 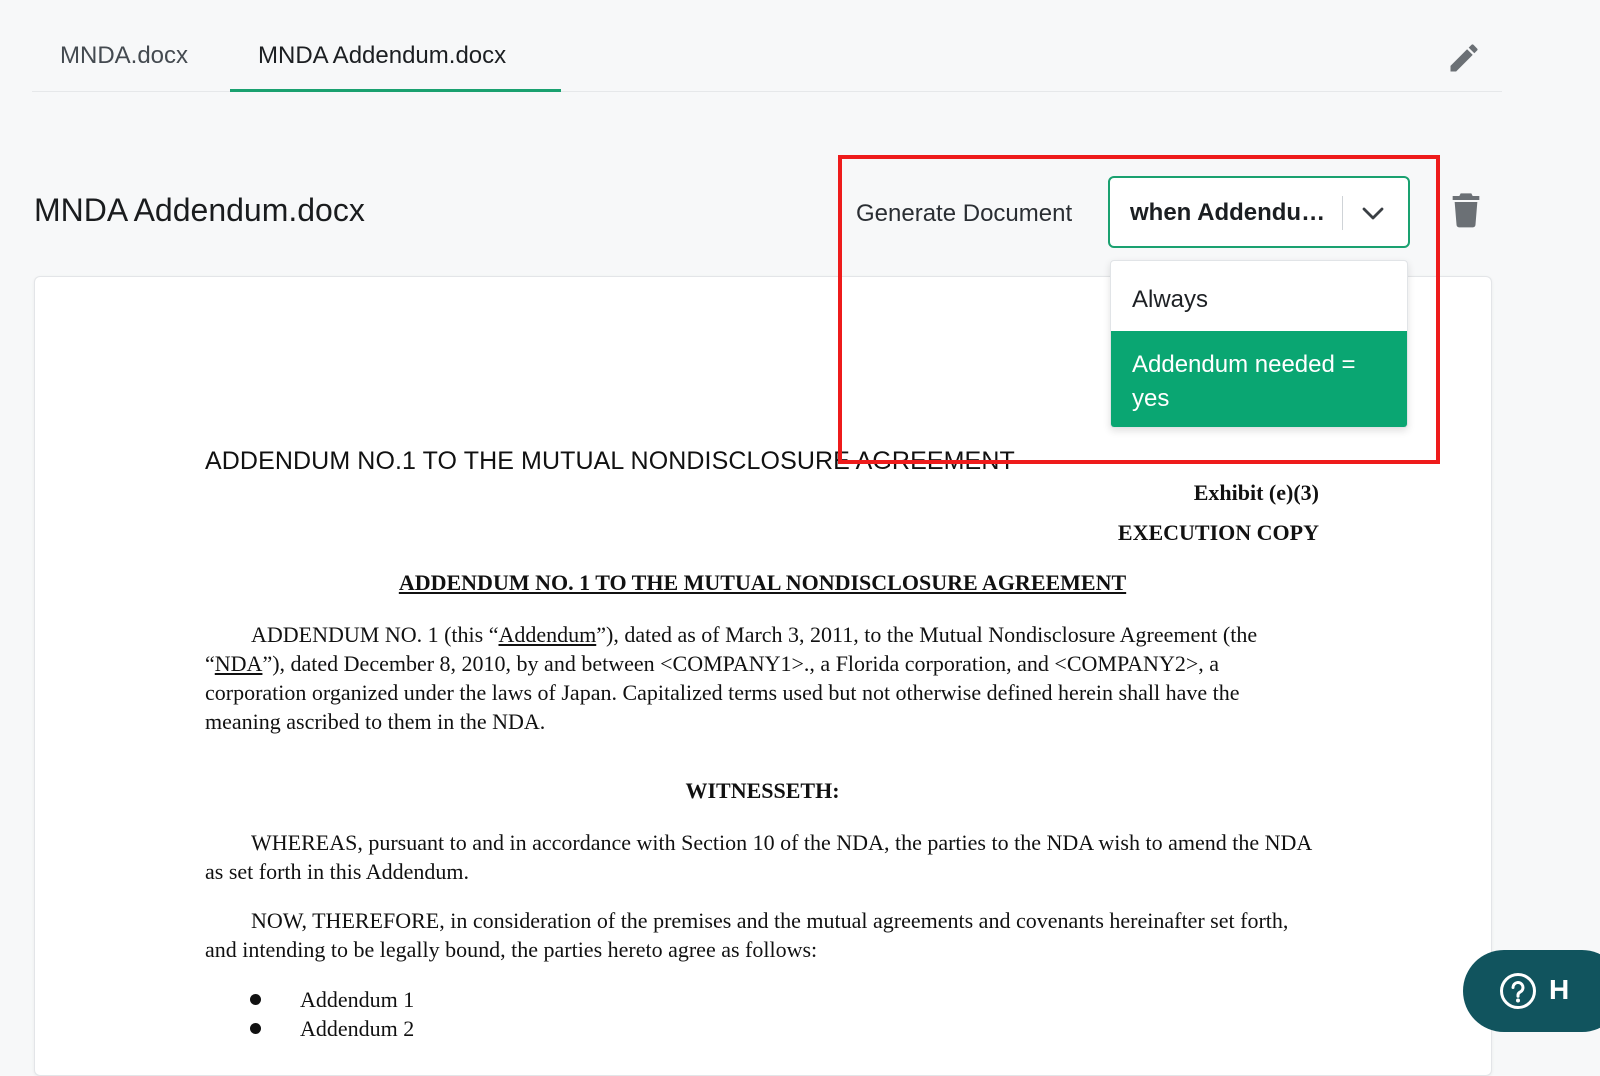 I want to click on help-circle-icon, so click(x=1518, y=991).